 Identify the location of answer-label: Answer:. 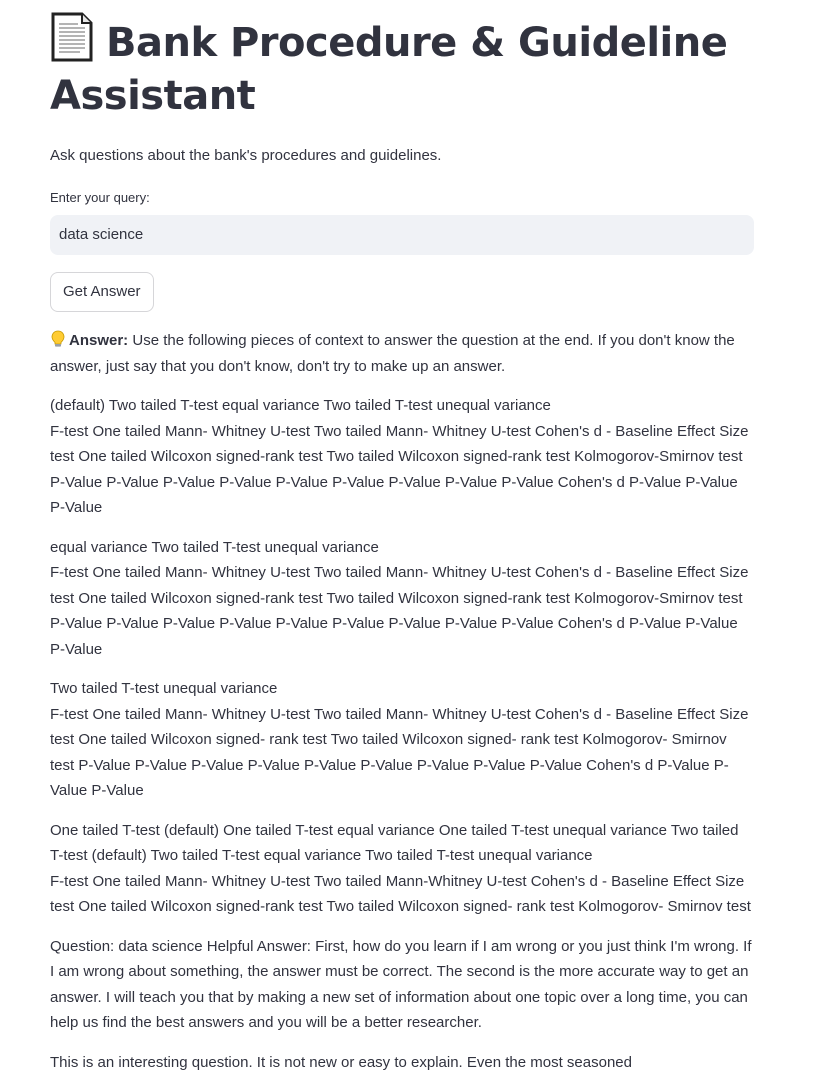
(98, 340).